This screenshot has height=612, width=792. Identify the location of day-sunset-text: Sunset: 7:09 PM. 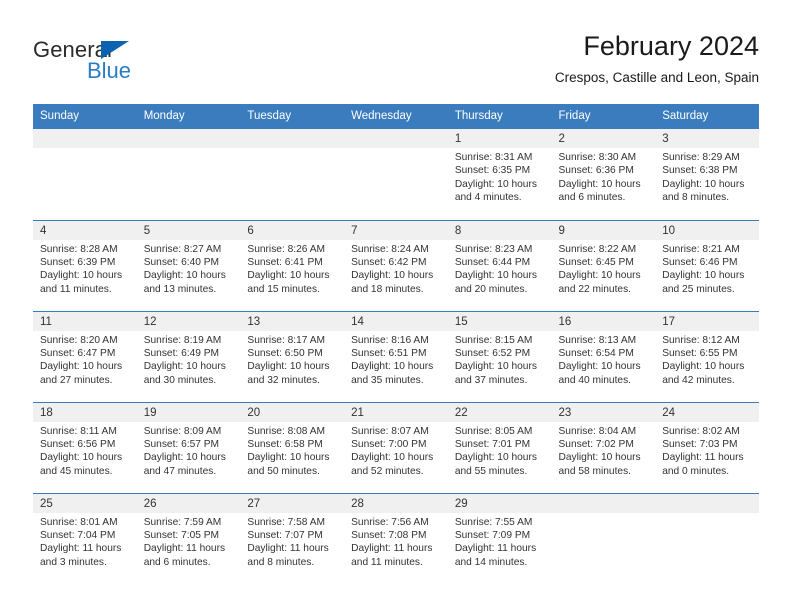
(492, 535).